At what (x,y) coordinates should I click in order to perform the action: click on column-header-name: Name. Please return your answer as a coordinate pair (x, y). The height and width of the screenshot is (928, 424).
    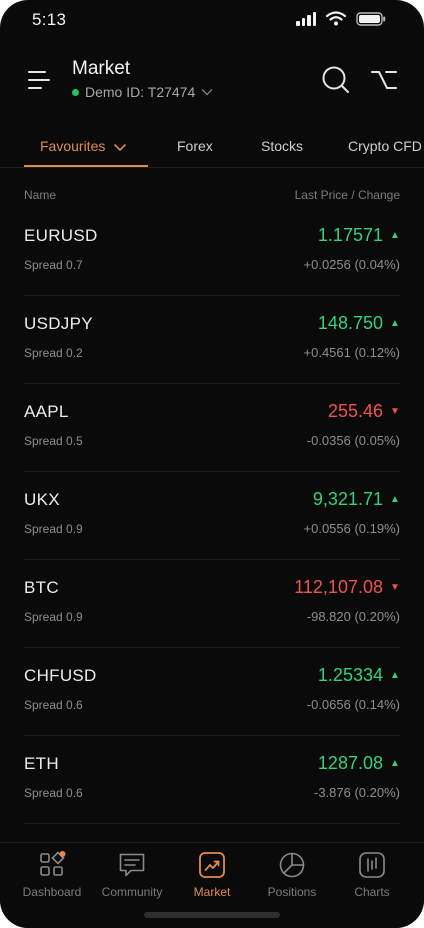
    Looking at the image, I should click on (40, 195).